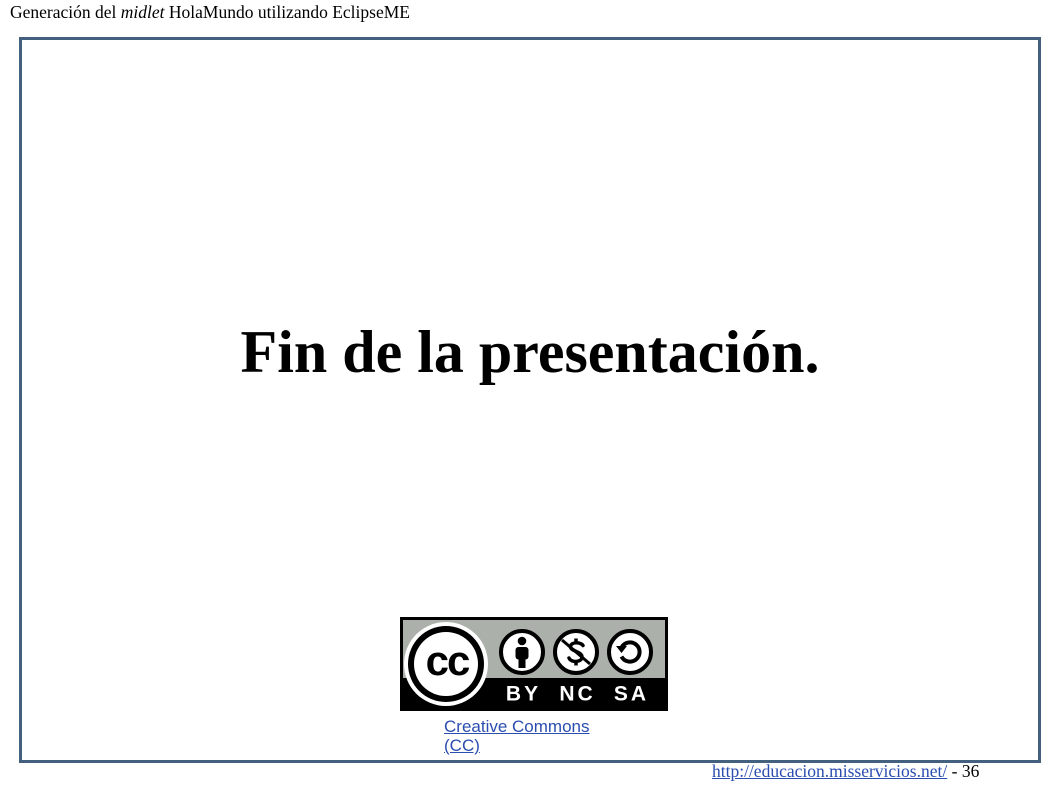 This screenshot has height=793, width=1058. What do you see at coordinates (631, 694) in the screenshot?
I see `badge-label-sa: SA` at bounding box center [631, 694].